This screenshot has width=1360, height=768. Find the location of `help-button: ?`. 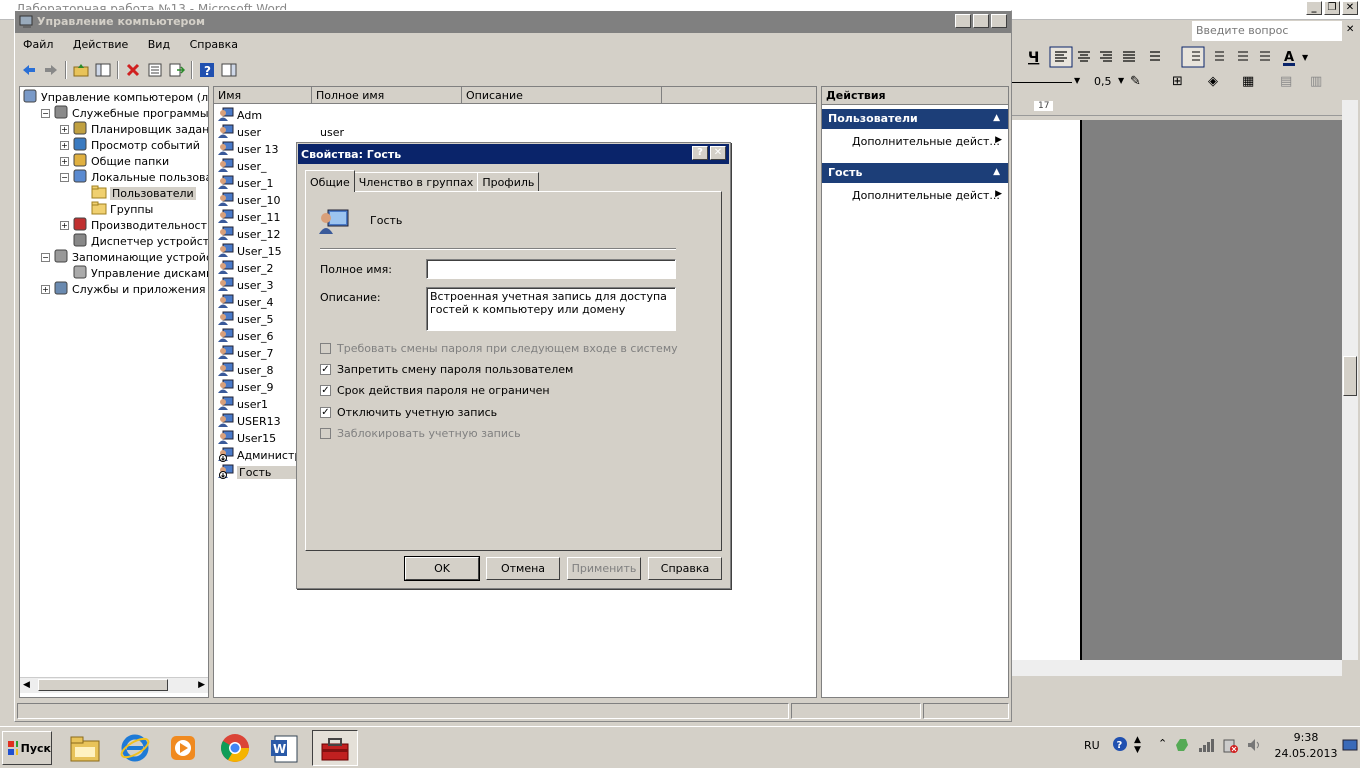

help-button: ? is located at coordinates (207, 70).